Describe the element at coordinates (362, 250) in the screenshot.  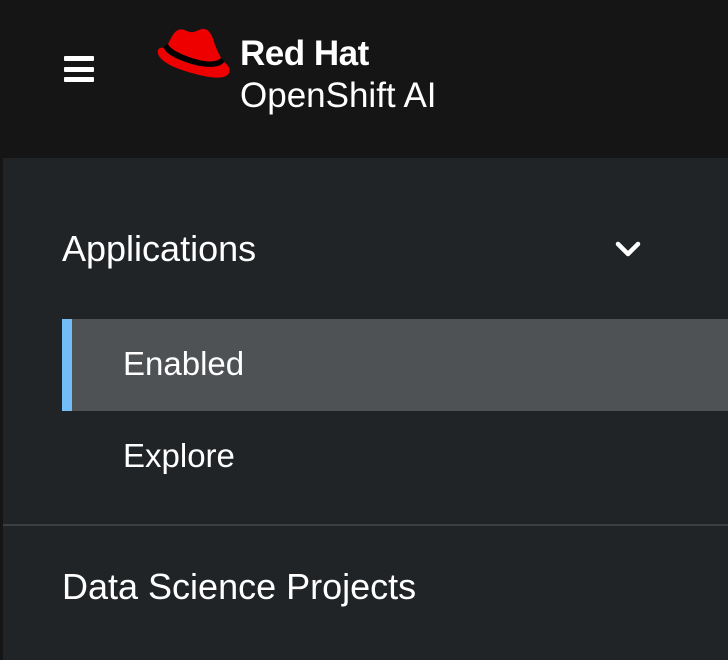
I see `nav-section-applications: Applications` at that location.